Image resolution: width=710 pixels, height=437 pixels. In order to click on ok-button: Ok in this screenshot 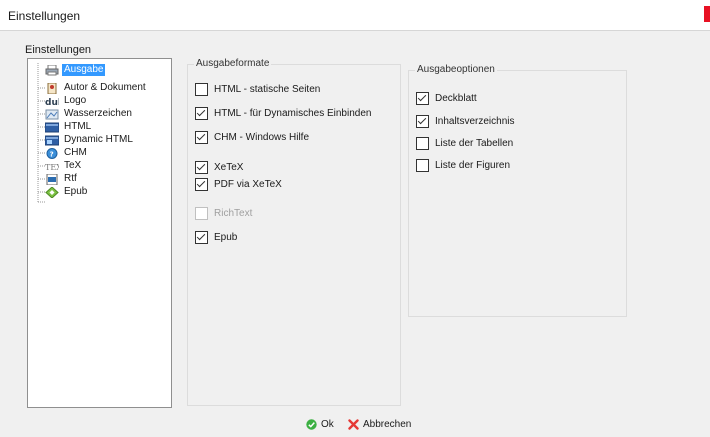, I will do `click(320, 424)`.